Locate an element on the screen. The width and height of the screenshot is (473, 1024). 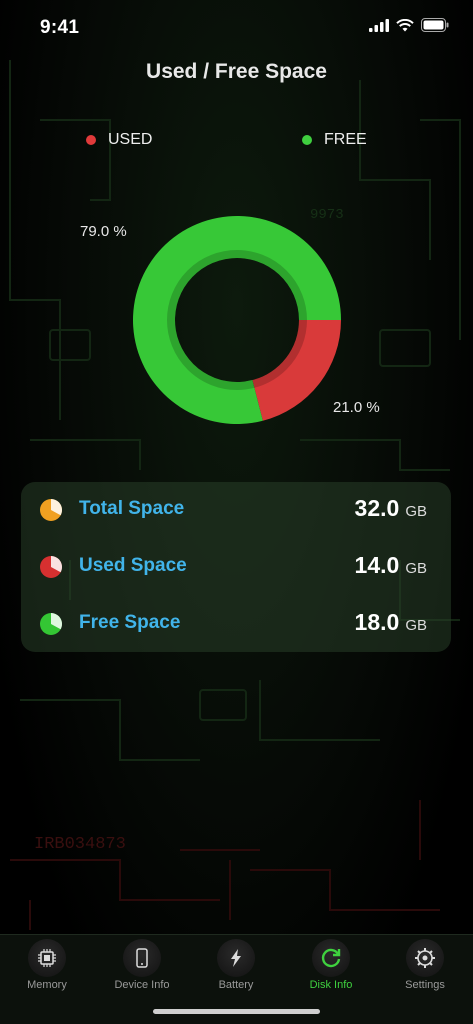
tab-memory-label: Memory is located at coordinates (47, 985).